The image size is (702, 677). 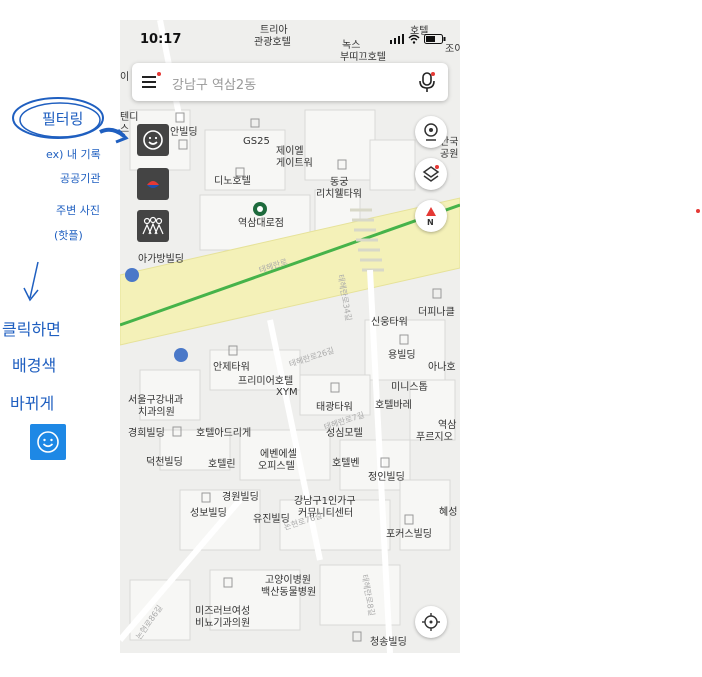 I want to click on status-icons, so click(x=418, y=39).